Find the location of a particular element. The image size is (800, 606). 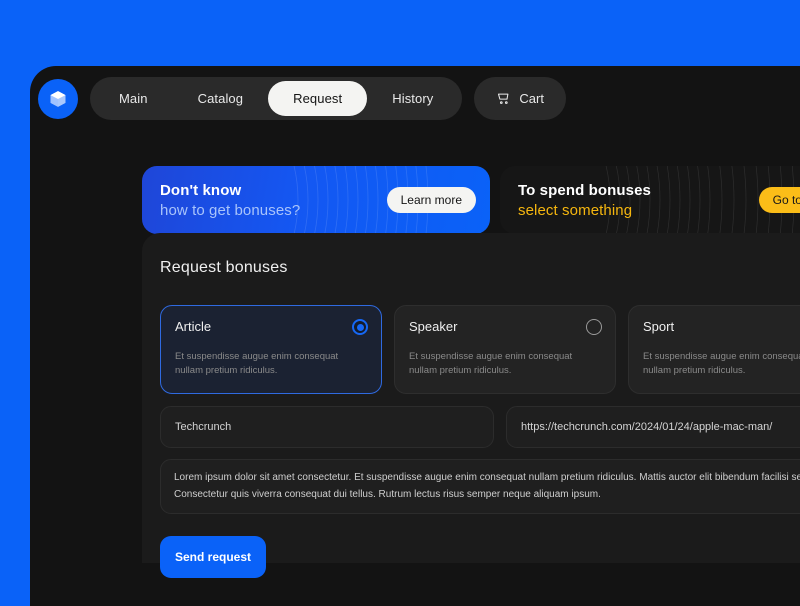

tab-history: History is located at coordinates (412, 98).